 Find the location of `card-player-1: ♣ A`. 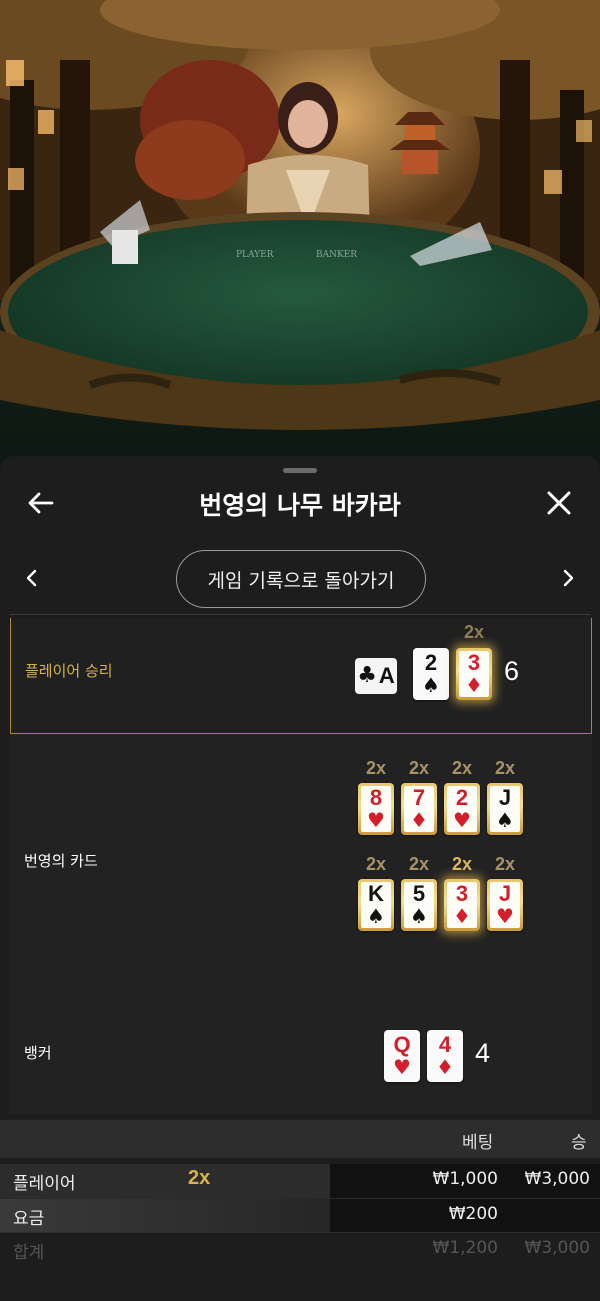

card-player-1: ♣ A is located at coordinates (376, 676).